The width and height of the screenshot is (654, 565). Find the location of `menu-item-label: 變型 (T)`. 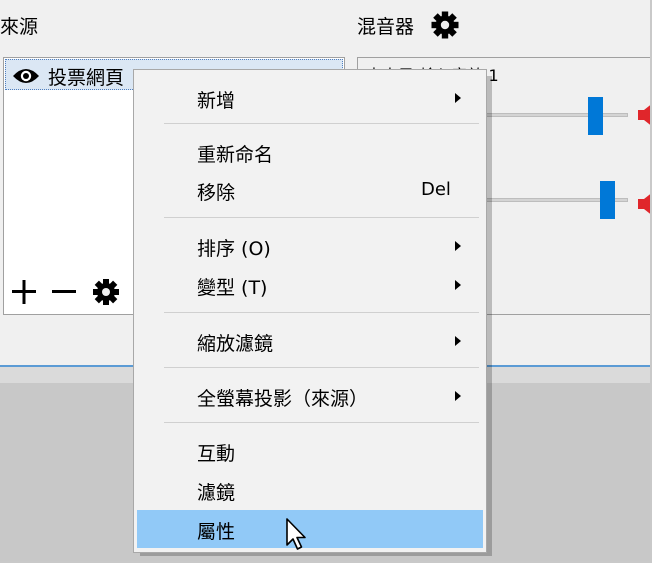

menu-item-label: 變型 (T) is located at coordinates (232, 288).